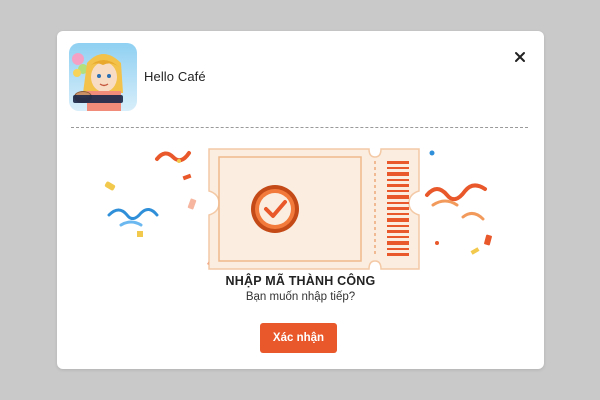 The image size is (600, 400). Describe the element at coordinates (103, 77) in the screenshot. I see `app-icon` at that location.